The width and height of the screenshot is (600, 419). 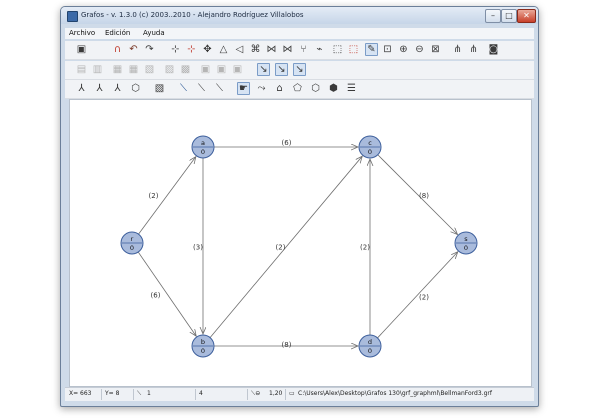 I want to click on grid-a-icon: ▨, so click(x=169, y=69).